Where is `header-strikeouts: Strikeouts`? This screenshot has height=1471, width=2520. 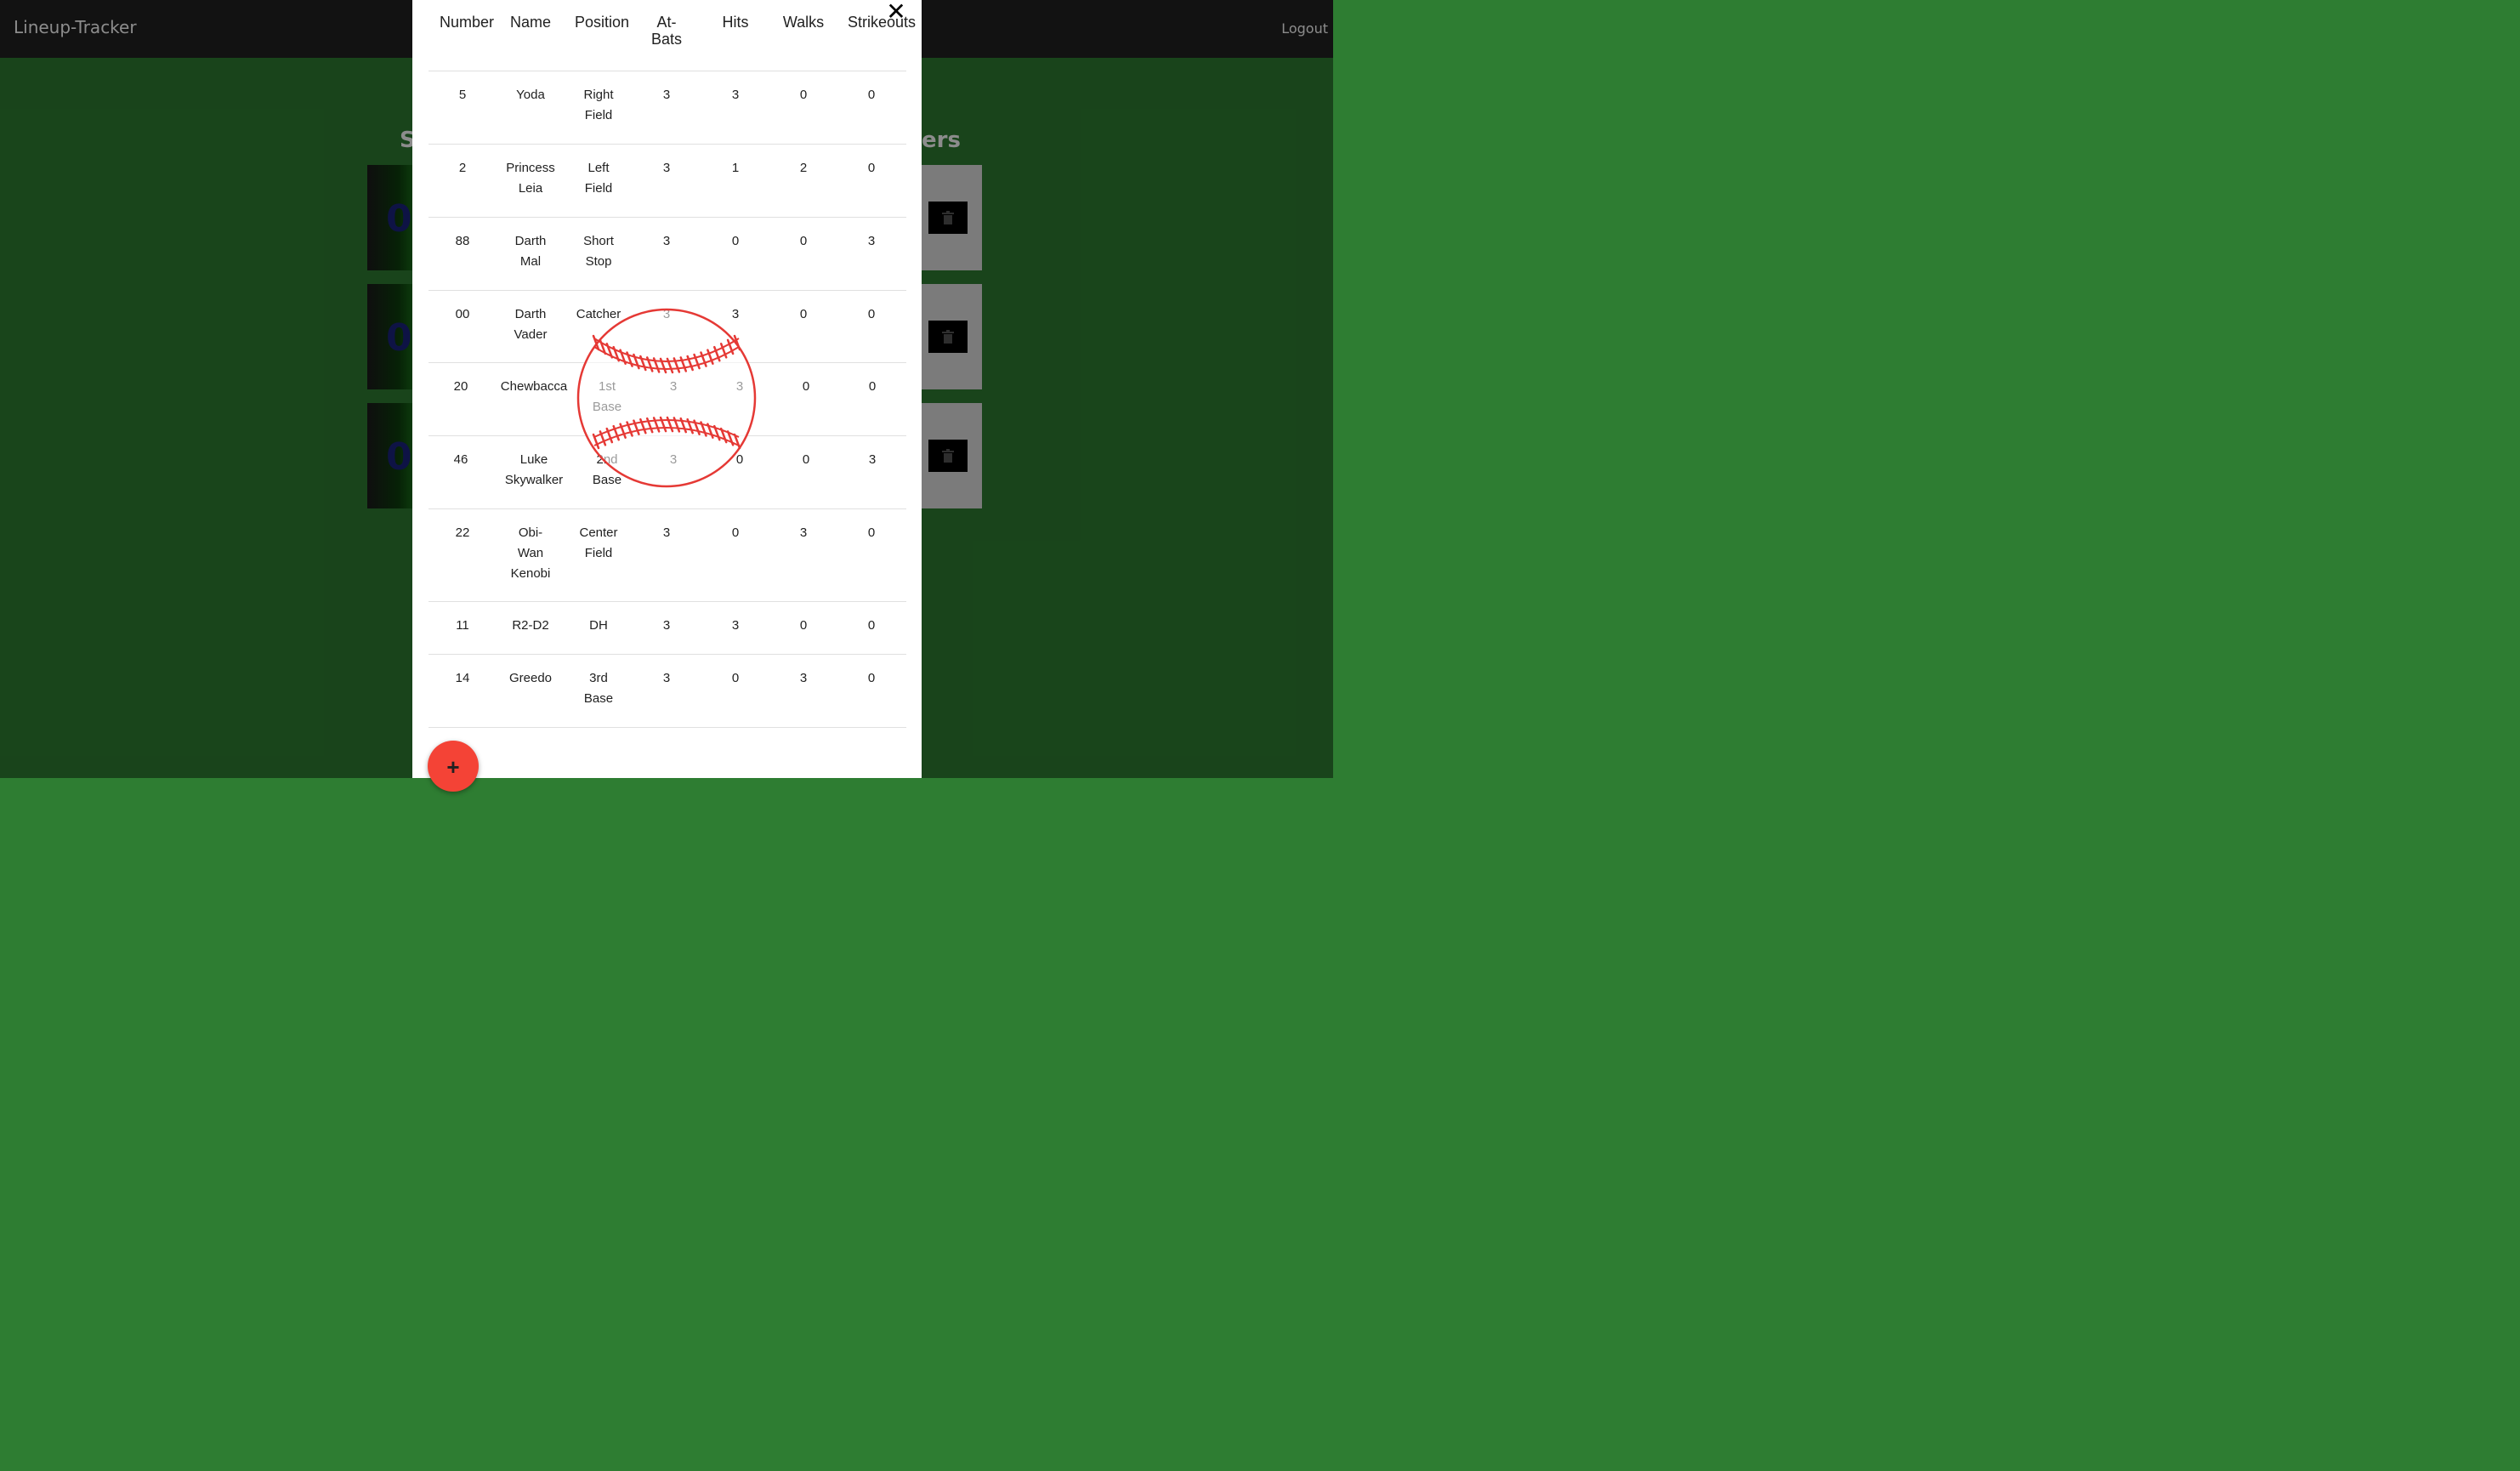
header-strikeouts: Strikeouts is located at coordinates (882, 22).